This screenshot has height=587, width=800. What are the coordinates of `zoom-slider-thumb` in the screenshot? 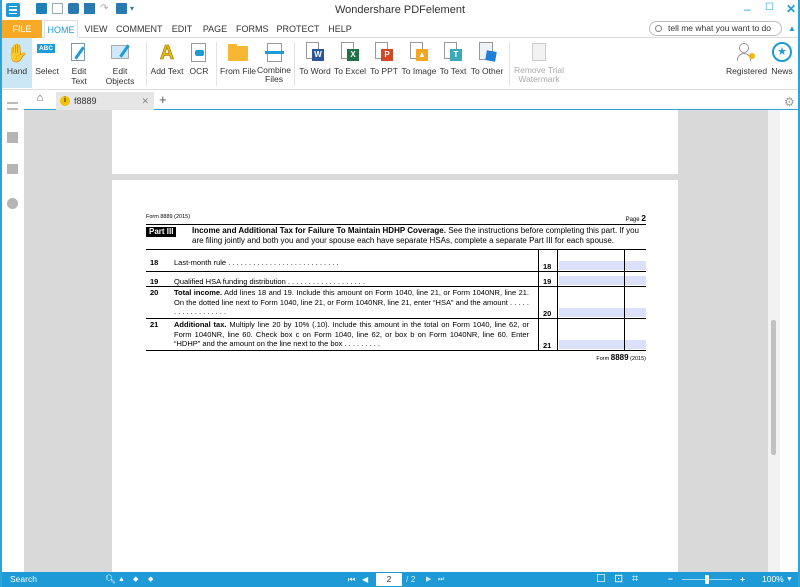 It's located at (707, 579).